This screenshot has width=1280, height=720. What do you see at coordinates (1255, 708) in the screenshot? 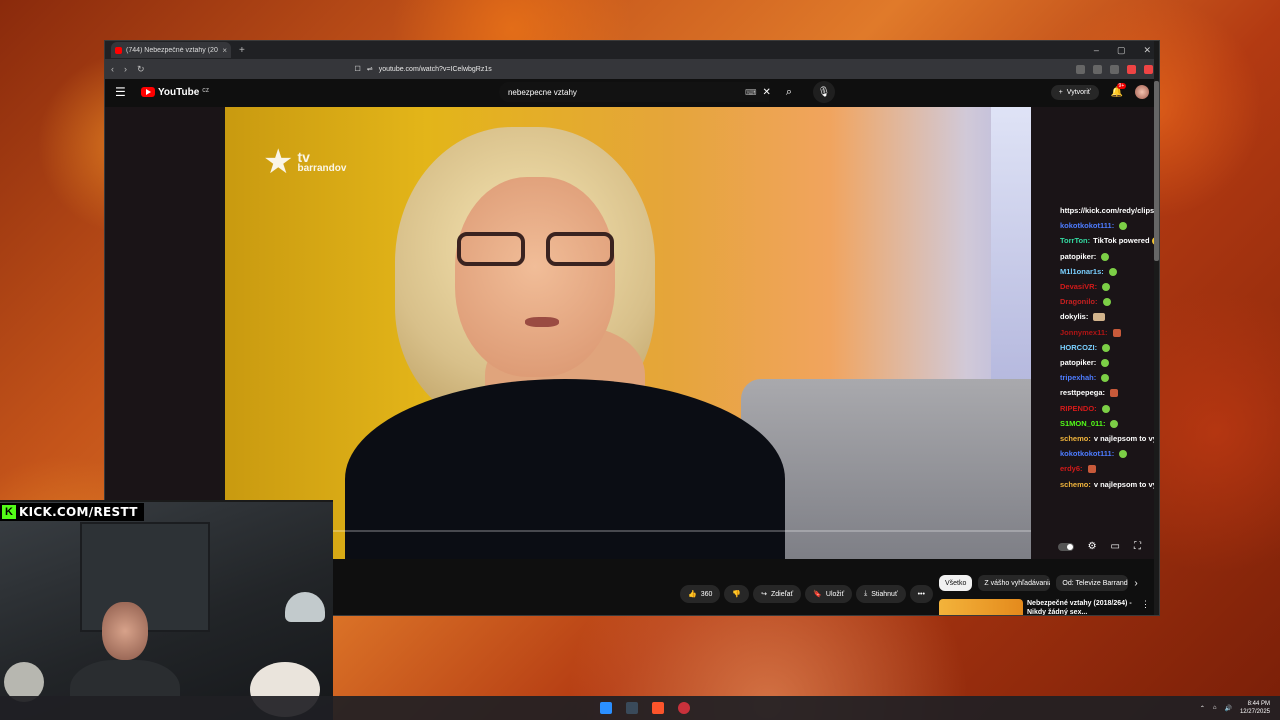
I see `clock: 8:44 PM 12/27/2025` at bounding box center [1255, 708].